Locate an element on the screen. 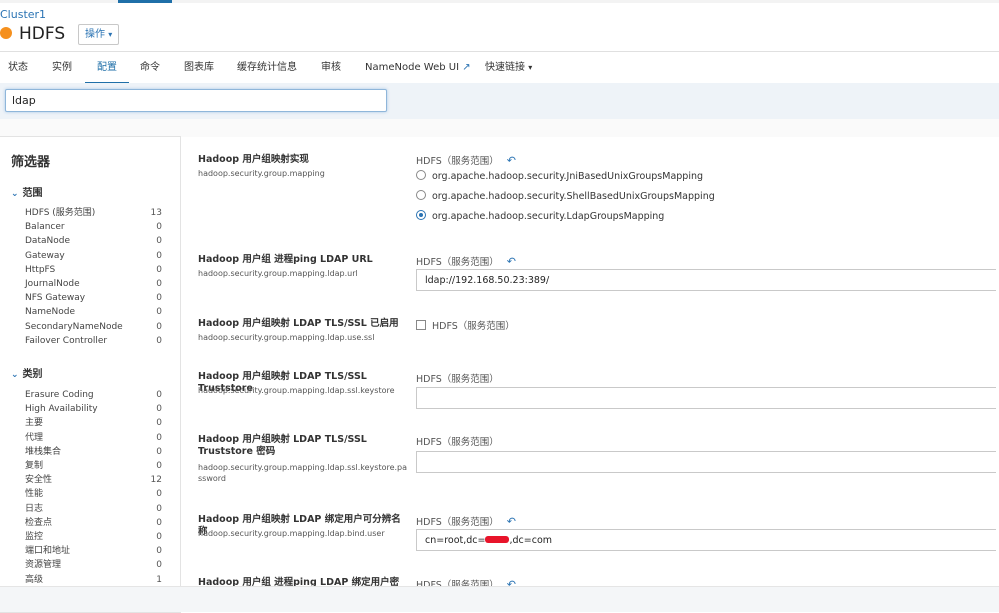 This screenshot has width=999, height=613. ldap-truststore-password-input is located at coordinates (706, 462).